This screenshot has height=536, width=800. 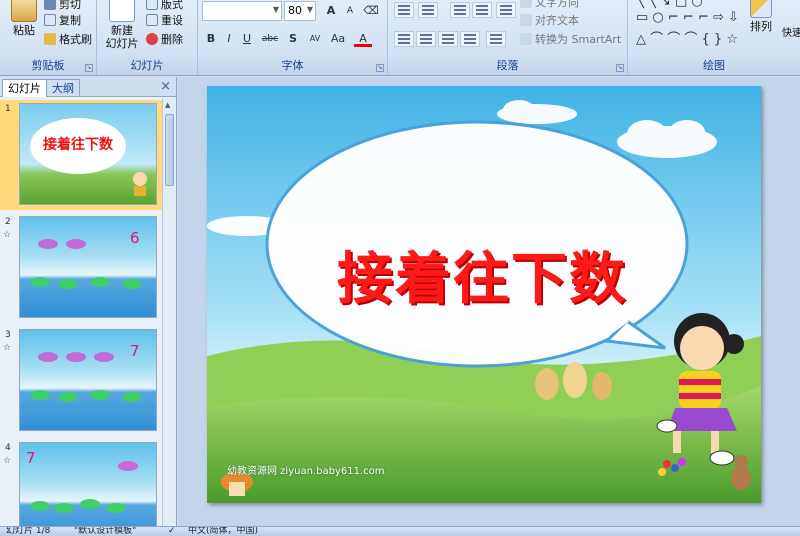 I want to click on change-case-label: Aa, so click(x=338, y=38).